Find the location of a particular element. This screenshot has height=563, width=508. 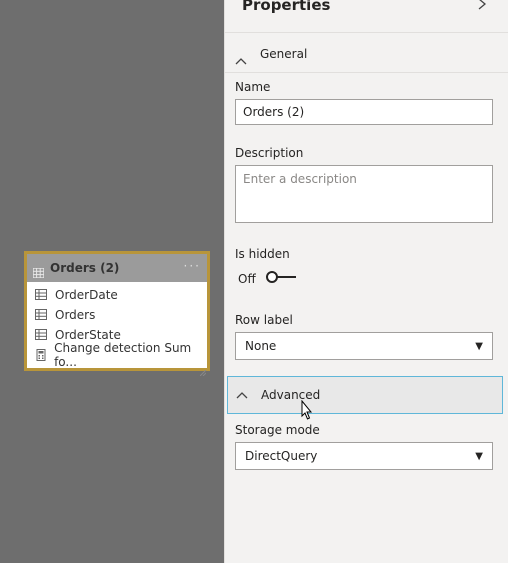

row-label-select: None ▼ is located at coordinates (364, 346).